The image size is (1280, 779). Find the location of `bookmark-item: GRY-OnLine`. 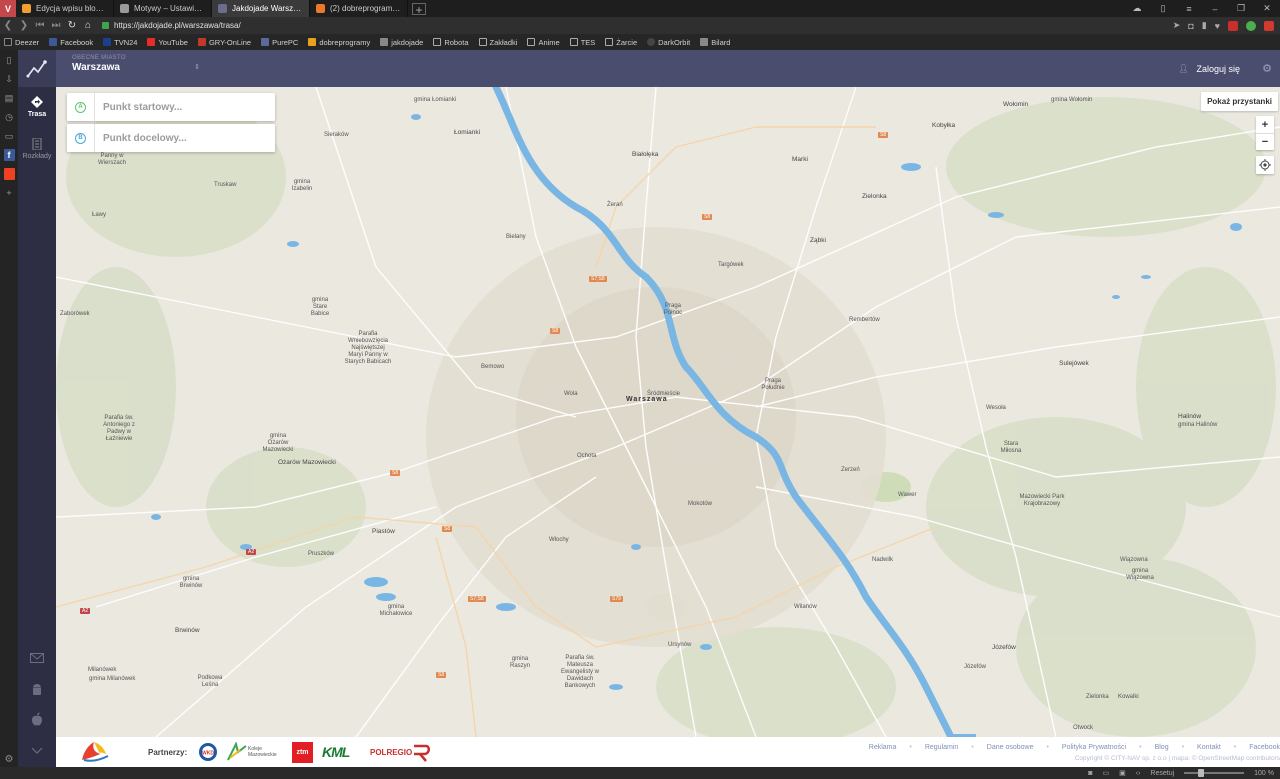

bookmark-item: GRY-OnLine is located at coordinates (224, 42).